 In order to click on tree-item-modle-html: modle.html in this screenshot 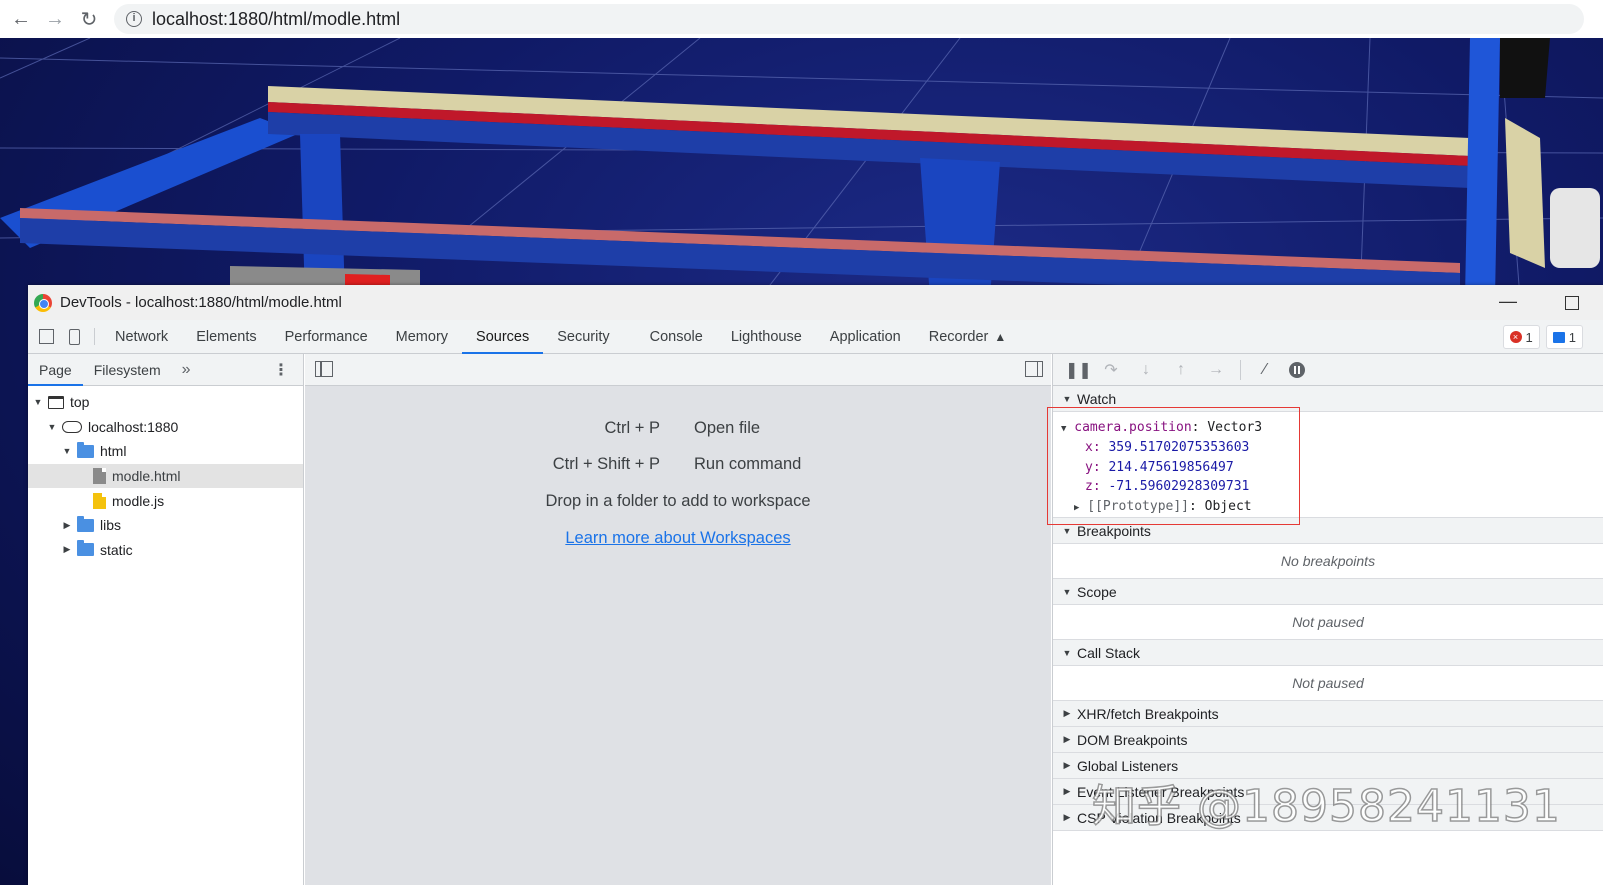, I will do `click(165, 476)`.